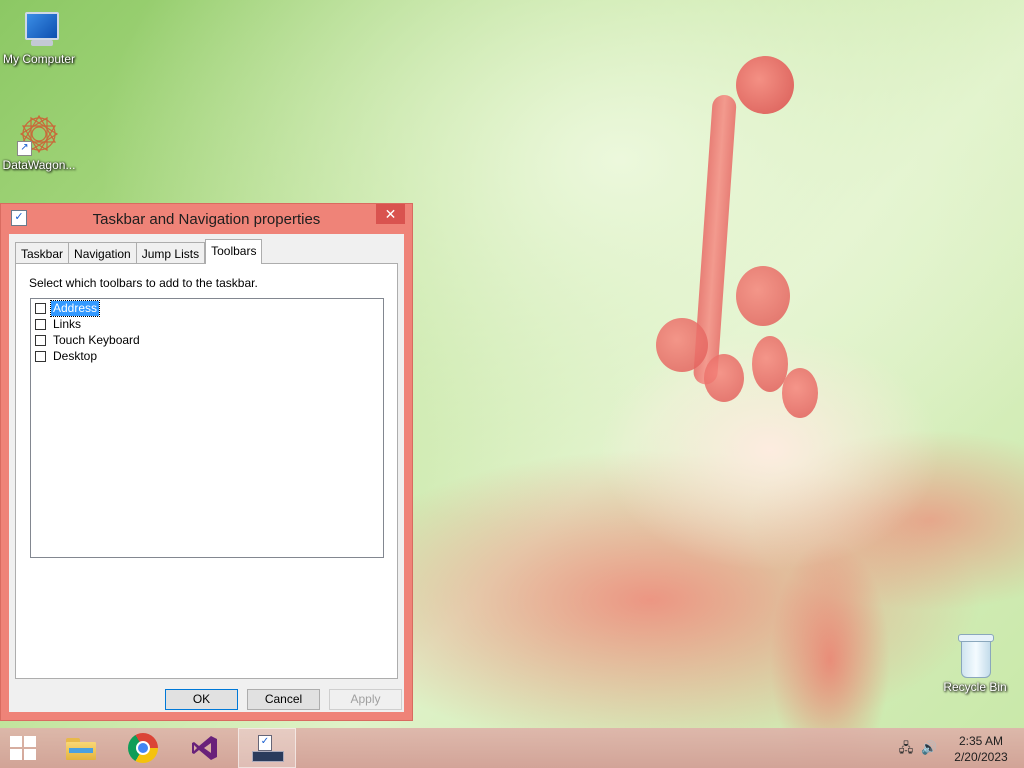 The height and width of the screenshot is (768, 1024). Describe the element at coordinates (23, 748) in the screenshot. I see `windows-logo-icon` at that location.